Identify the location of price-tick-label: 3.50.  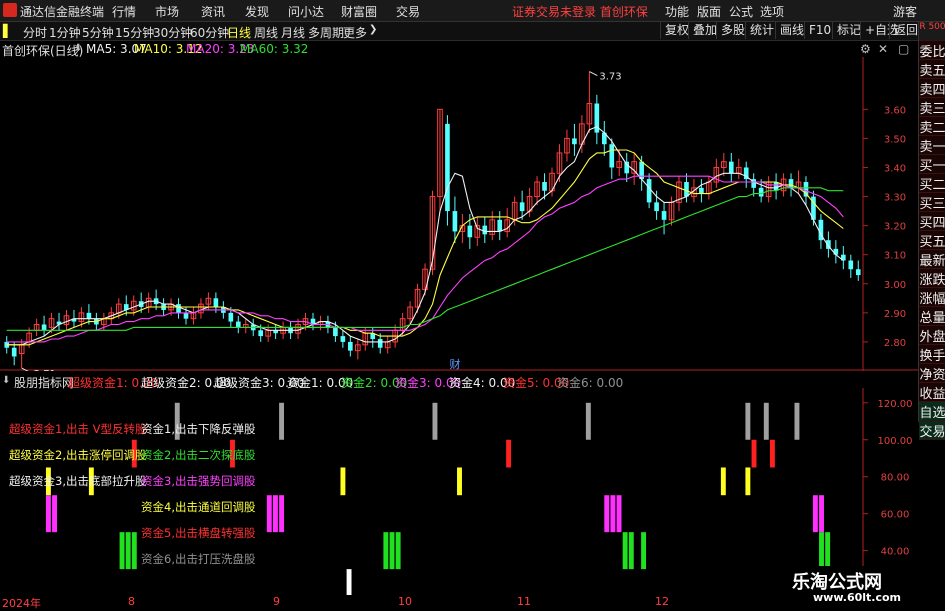
(895, 139).